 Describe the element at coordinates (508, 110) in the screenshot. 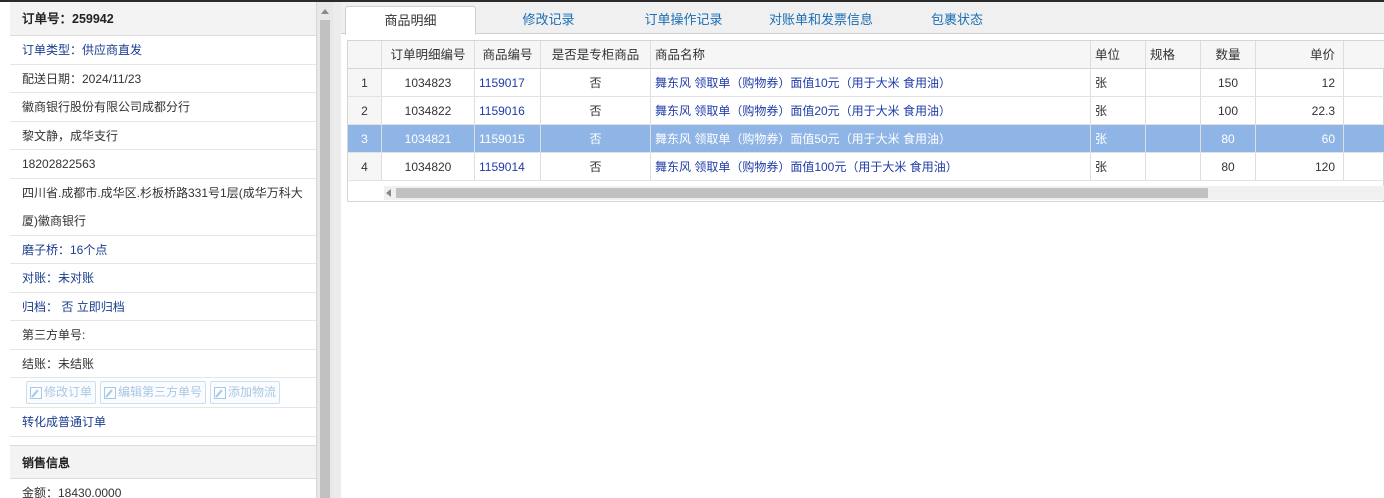

I see `cell-product-id: 1159016` at that location.